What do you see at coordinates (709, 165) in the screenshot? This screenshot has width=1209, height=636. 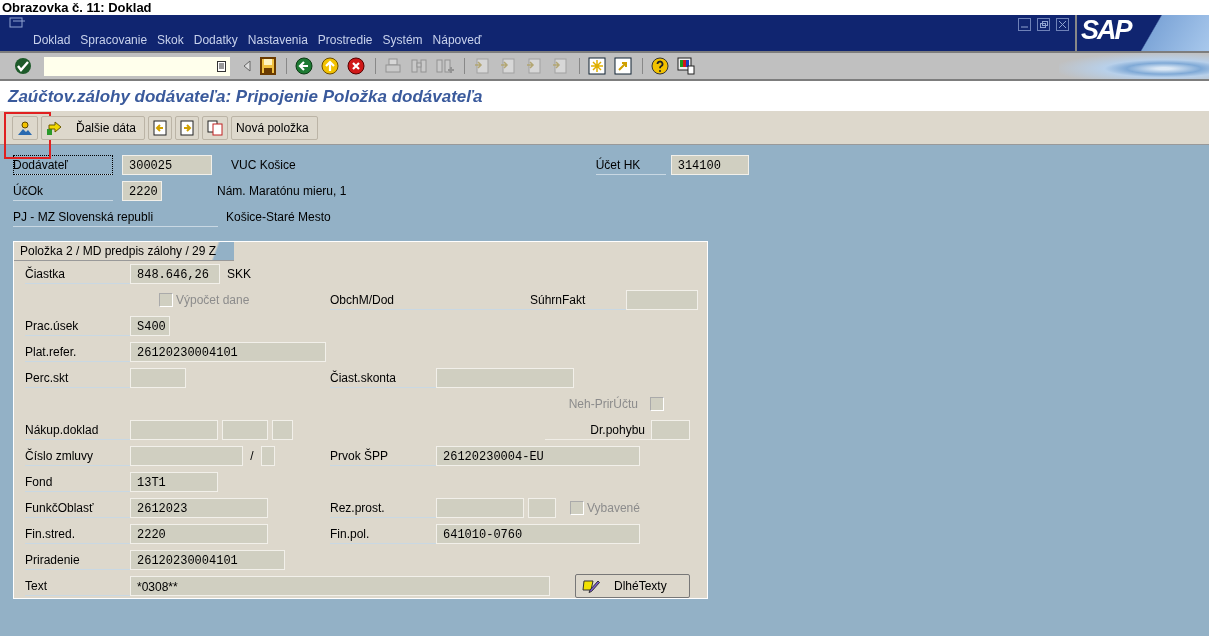 I see `input-field: 314100` at bounding box center [709, 165].